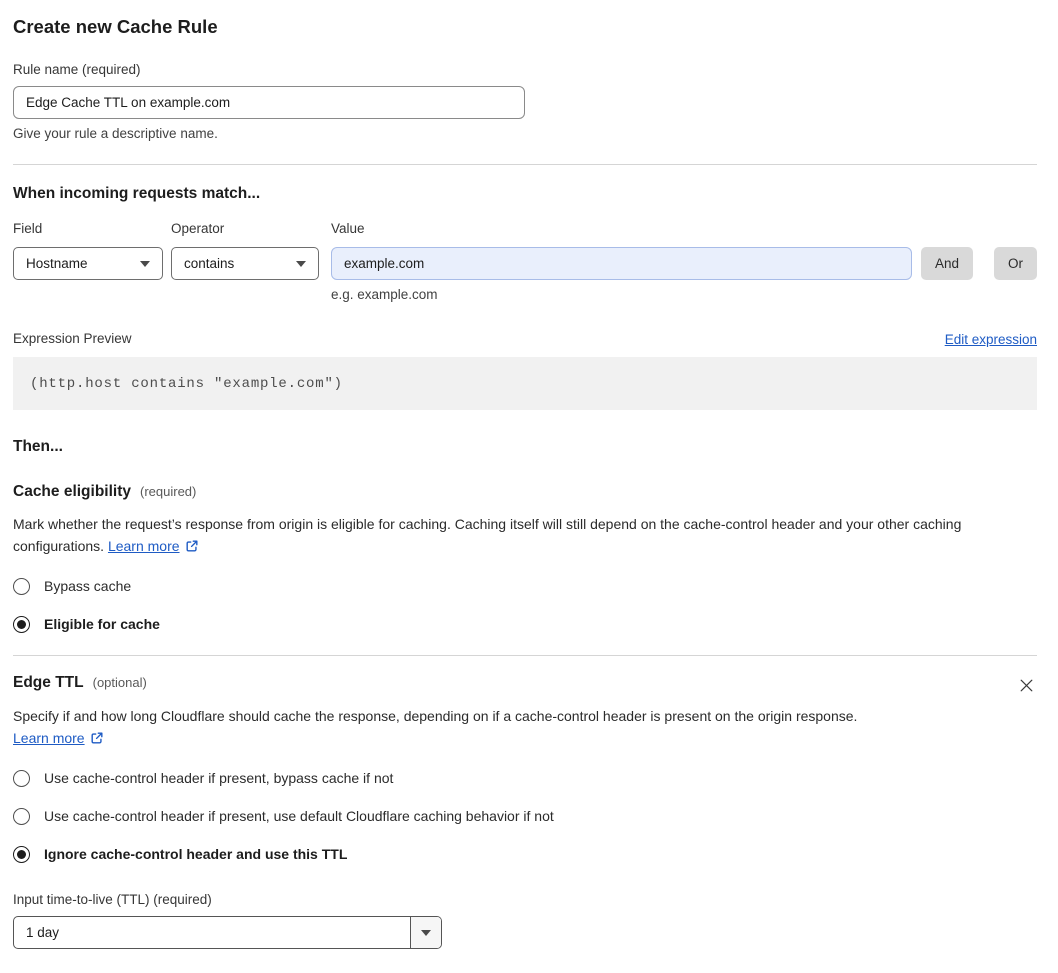  What do you see at coordinates (28, 228) in the screenshot?
I see `field-label: Field` at bounding box center [28, 228].